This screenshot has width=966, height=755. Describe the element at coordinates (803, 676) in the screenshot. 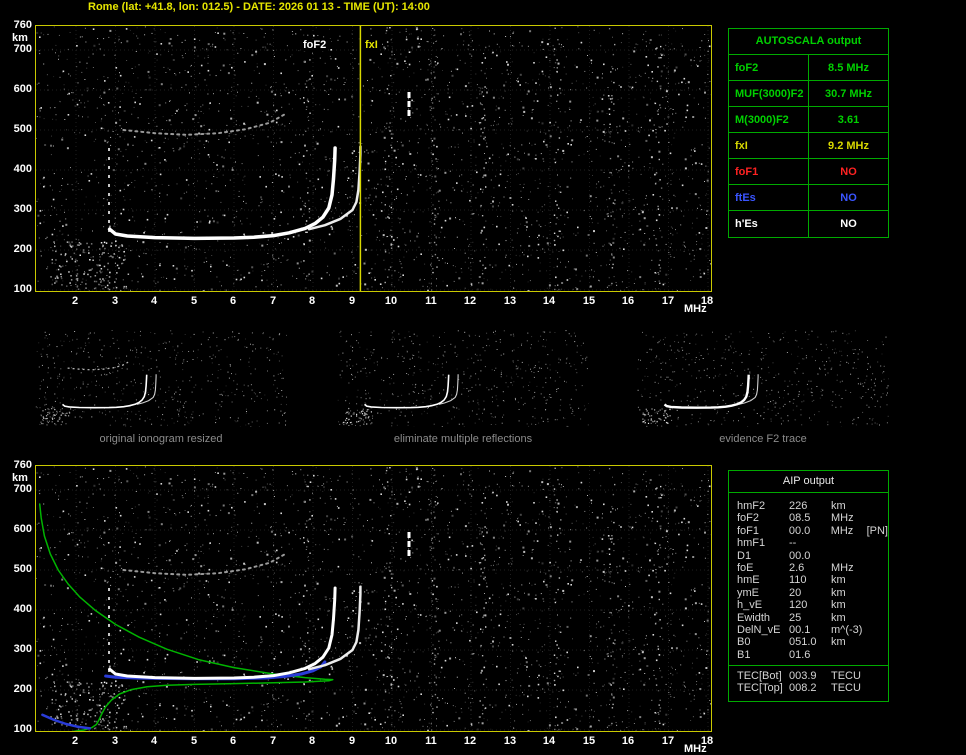

I see `aip-tec-value: 003.9` at that location.